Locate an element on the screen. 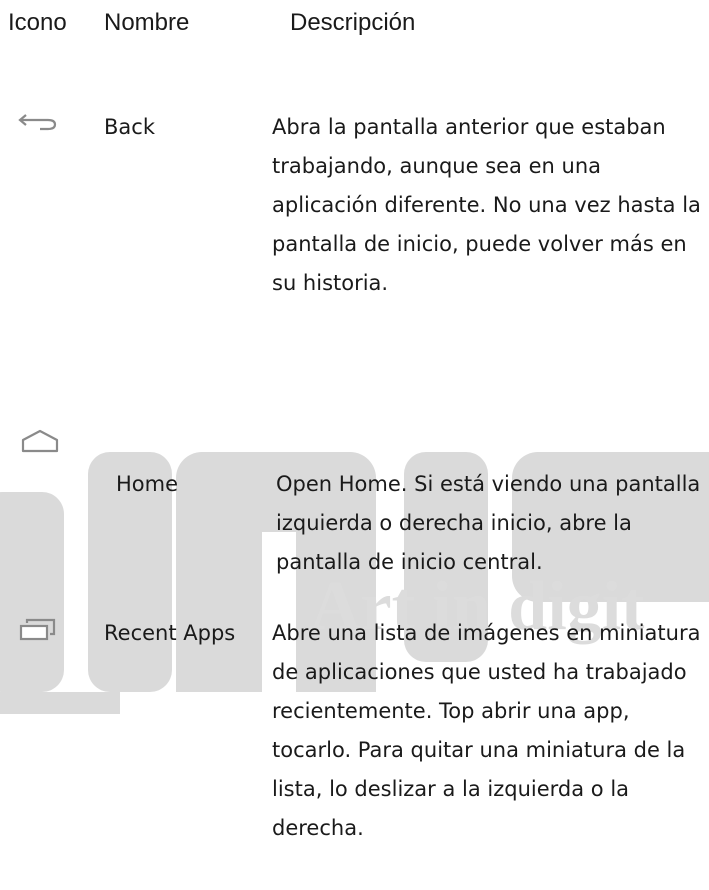 The width and height of the screenshot is (709, 890). back-arrow-icon is located at coordinates (37, 122).